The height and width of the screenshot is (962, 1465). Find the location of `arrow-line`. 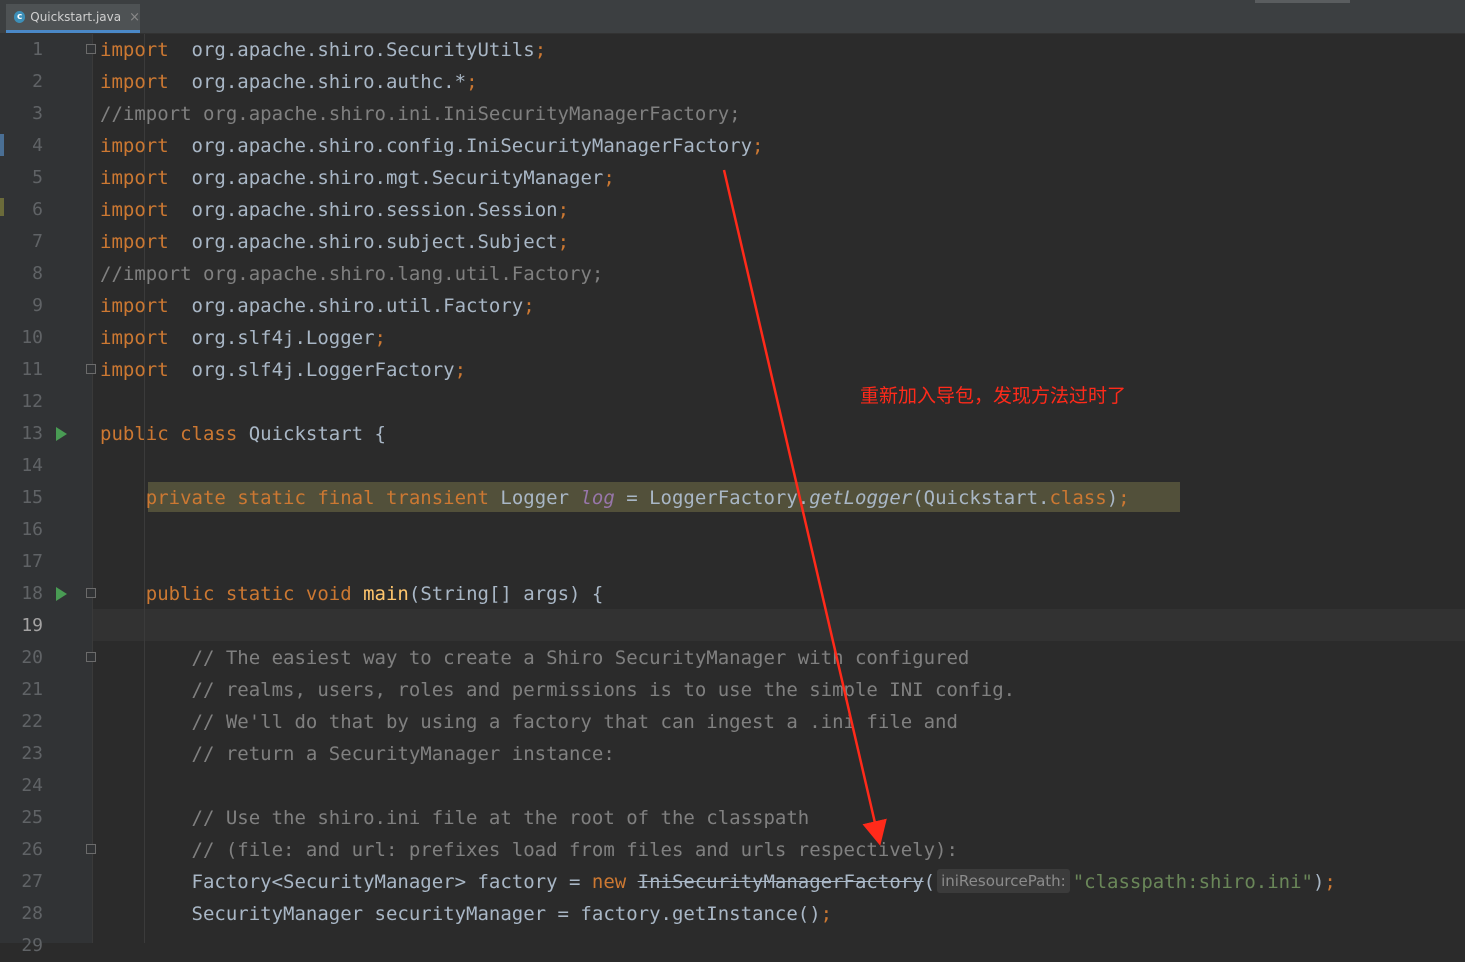

arrow-line is located at coordinates (804, 507).